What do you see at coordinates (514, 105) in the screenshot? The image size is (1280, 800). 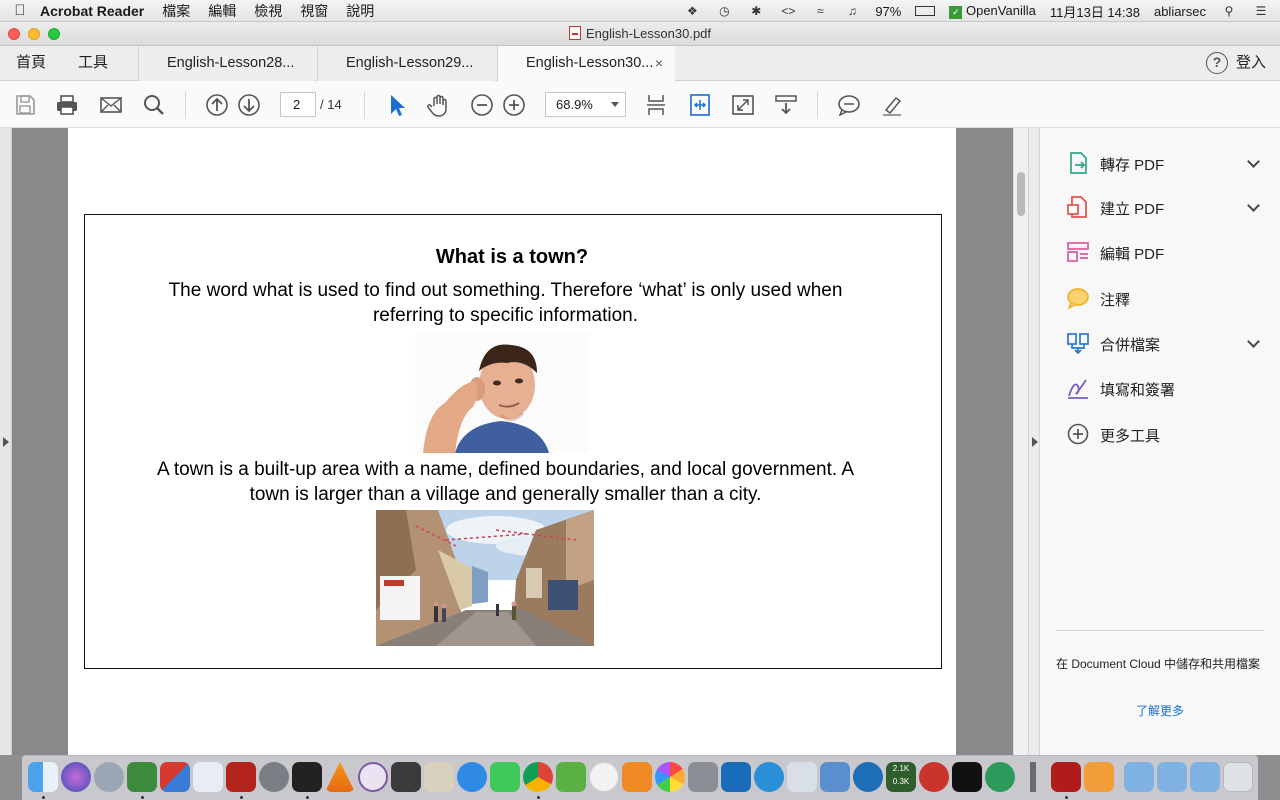 I see `zoom-in-icon` at bounding box center [514, 105].